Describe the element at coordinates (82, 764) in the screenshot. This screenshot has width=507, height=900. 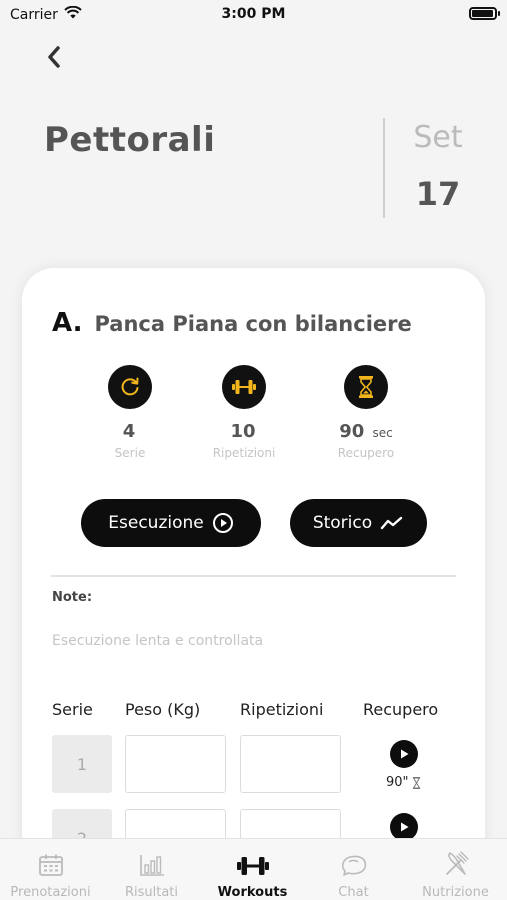
I see `serie-number-cell: 1` at that location.